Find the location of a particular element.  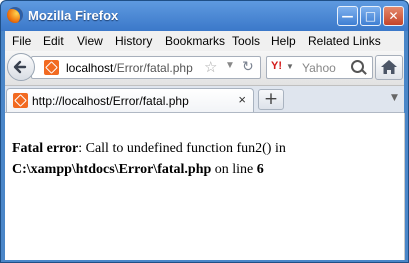

back-arrow-icon is located at coordinates (20, 67).